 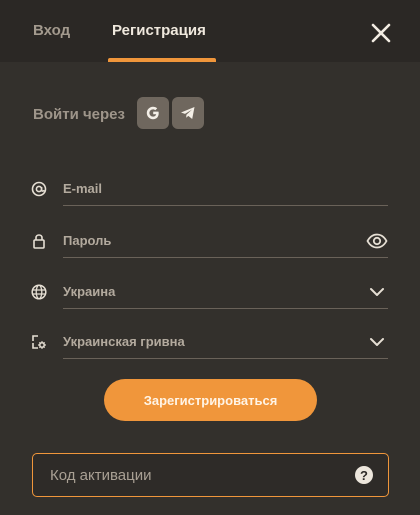 What do you see at coordinates (225, 205) in the screenshot?
I see `email-underline` at bounding box center [225, 205].